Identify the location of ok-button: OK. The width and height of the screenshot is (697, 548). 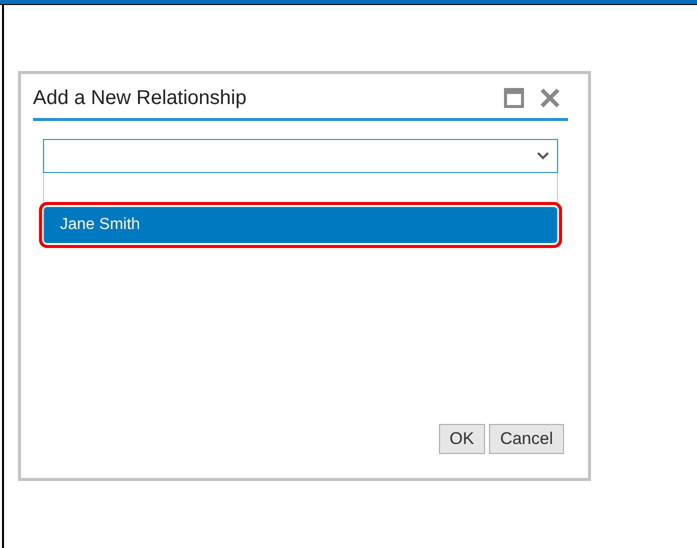
(462, 439).